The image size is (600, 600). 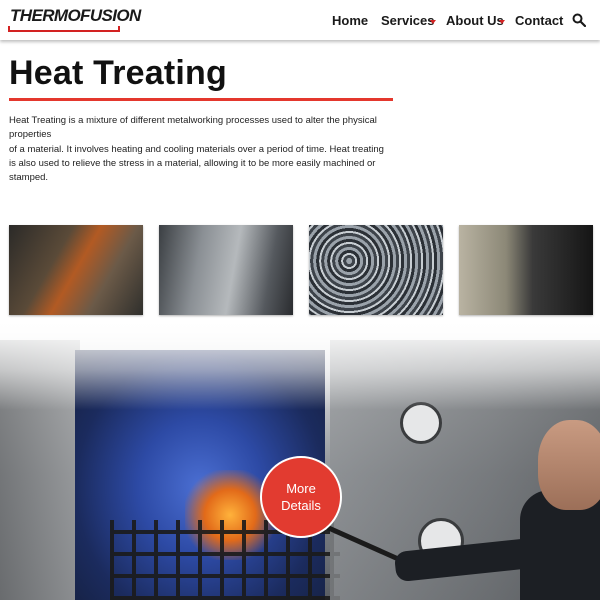 I want to click on page-title: Heat Treating, so click(x=118, y=73).